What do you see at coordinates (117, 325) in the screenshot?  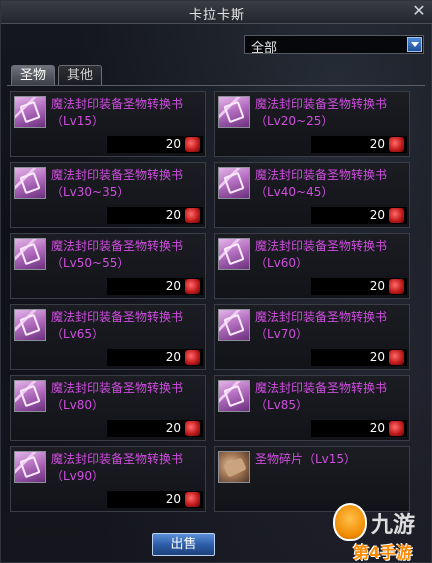 I see `item-name: 魔法封印装备圣物转换书（Lv65）` at bounding box center [117, 325].